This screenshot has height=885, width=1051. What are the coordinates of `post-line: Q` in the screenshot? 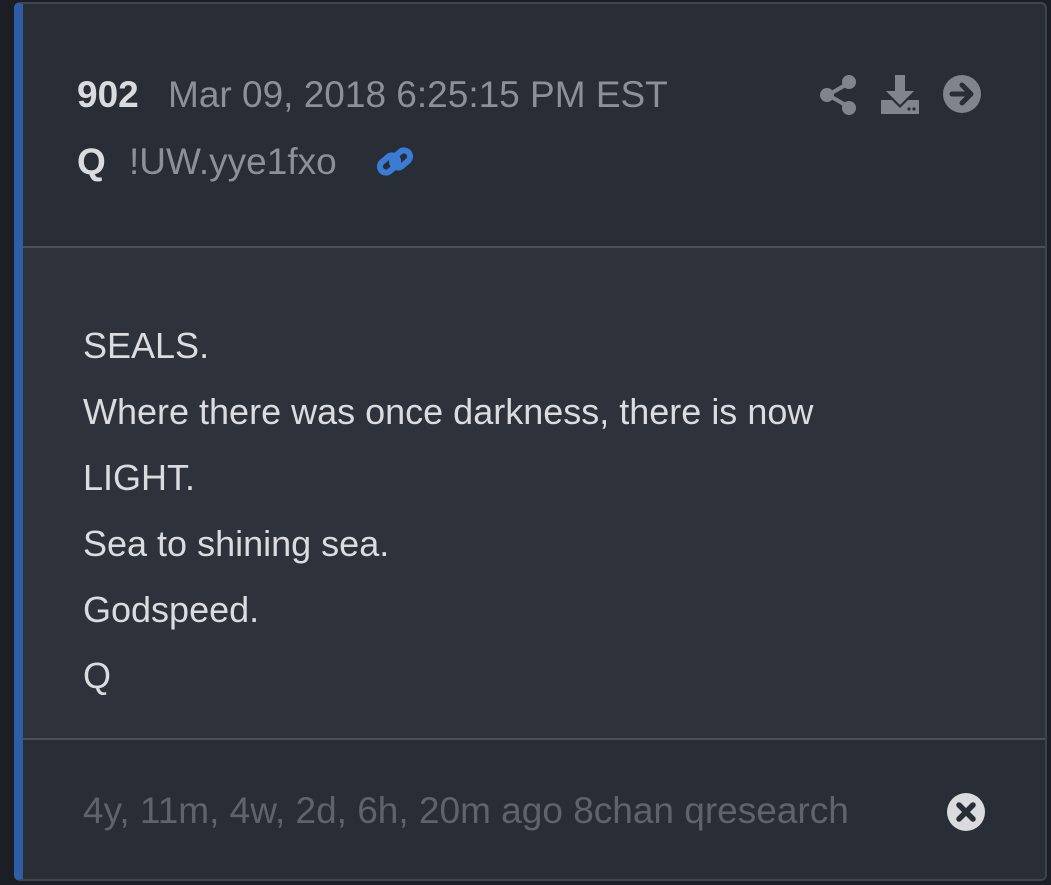 It's located at (97, 675).